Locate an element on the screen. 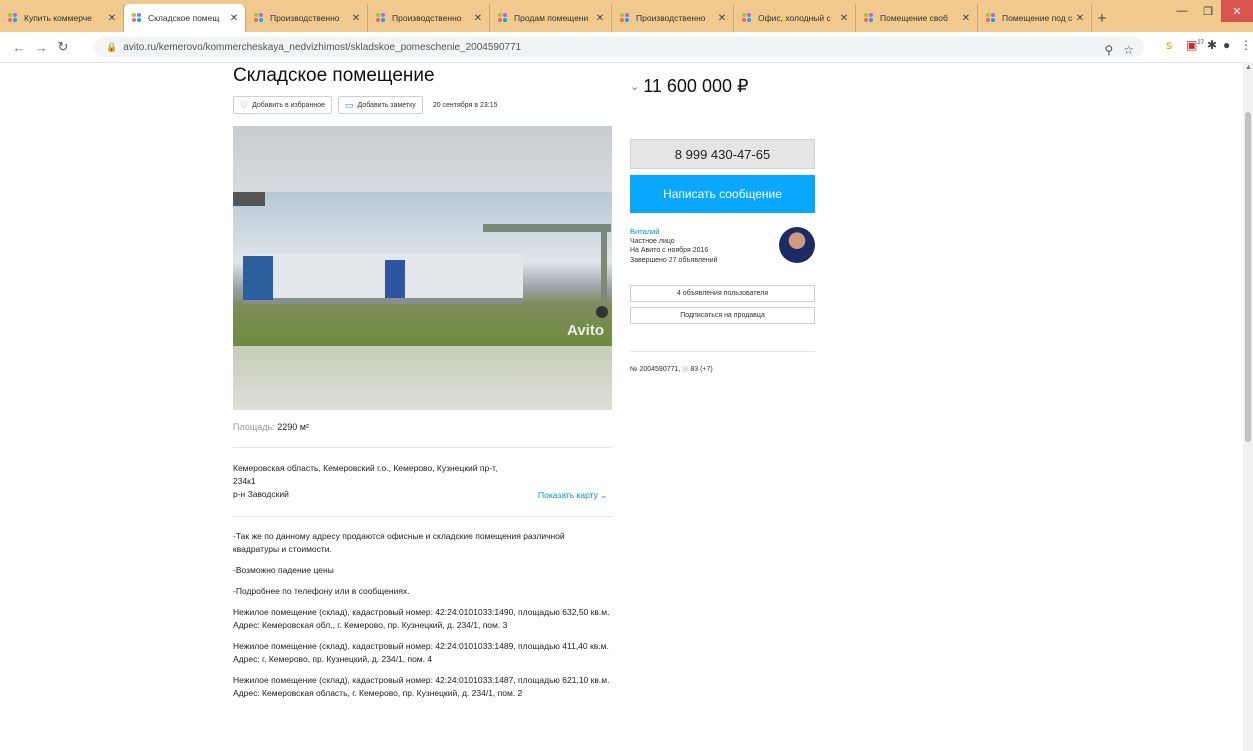  extension-badge-icon: ▣27 is located at coordinates (1195, 45).